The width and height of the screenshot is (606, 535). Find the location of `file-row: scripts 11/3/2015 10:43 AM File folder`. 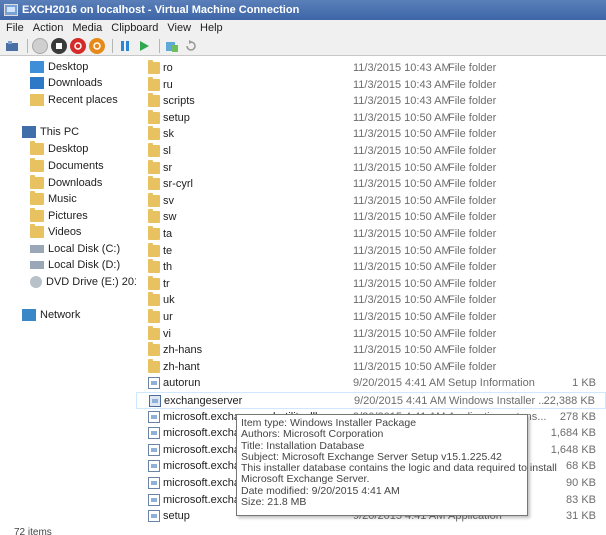

file-row: scripts 11/3/2015 10:43 AM File folder is located at coordinates (371, 101).